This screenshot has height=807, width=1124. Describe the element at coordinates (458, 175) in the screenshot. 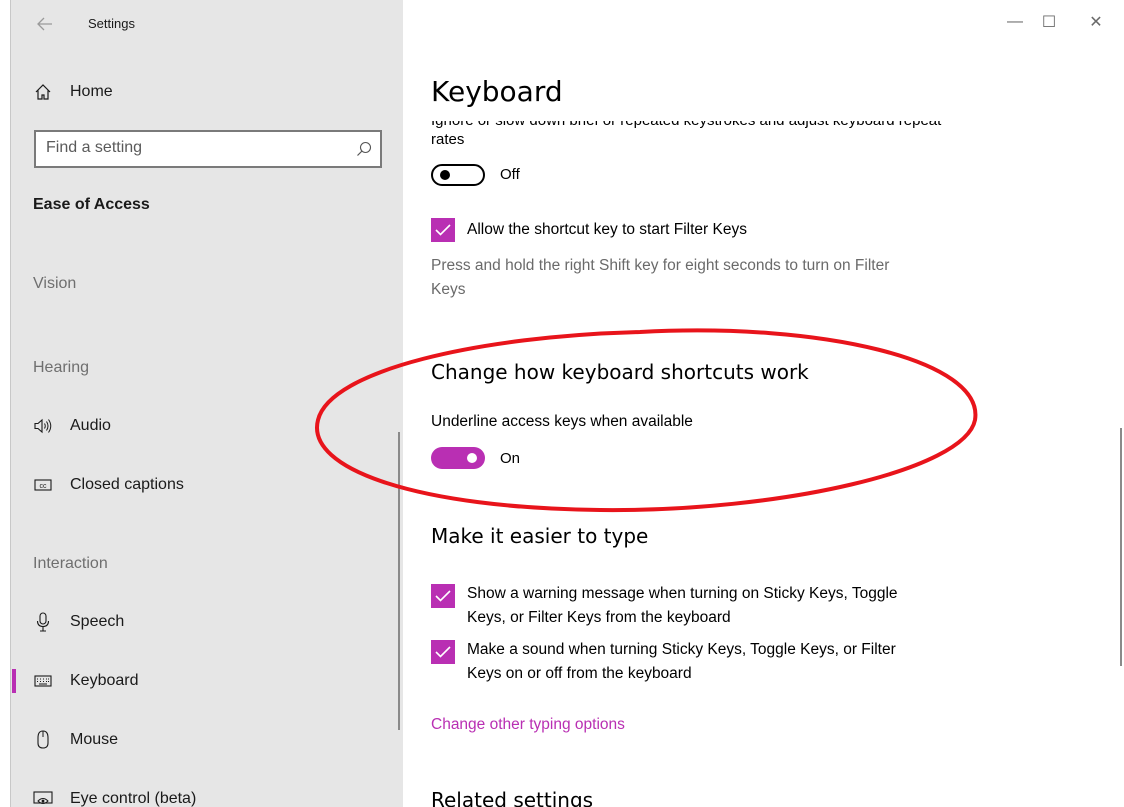

I see `filter-keys-toggle` at that location.